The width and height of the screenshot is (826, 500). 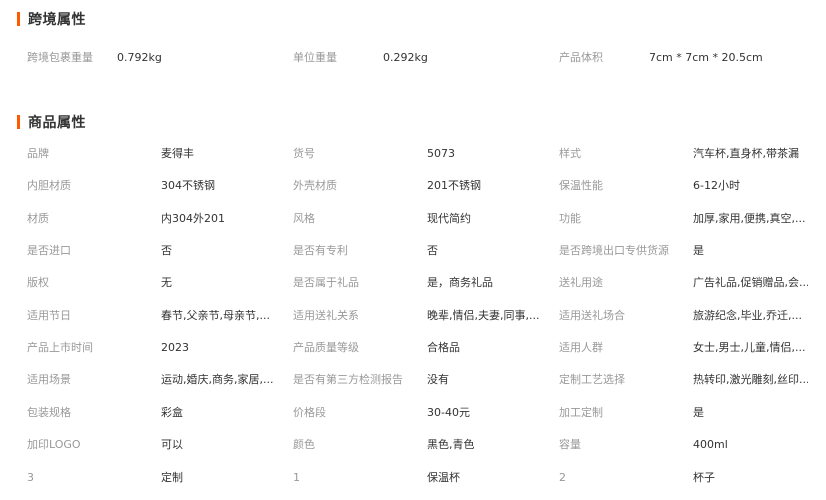 I want to click on product-attribute-row: 内胆材质 304不锈钢 外壳材质 201不锈钢 保温性能 6-12小时, so click(x=413, y=186).